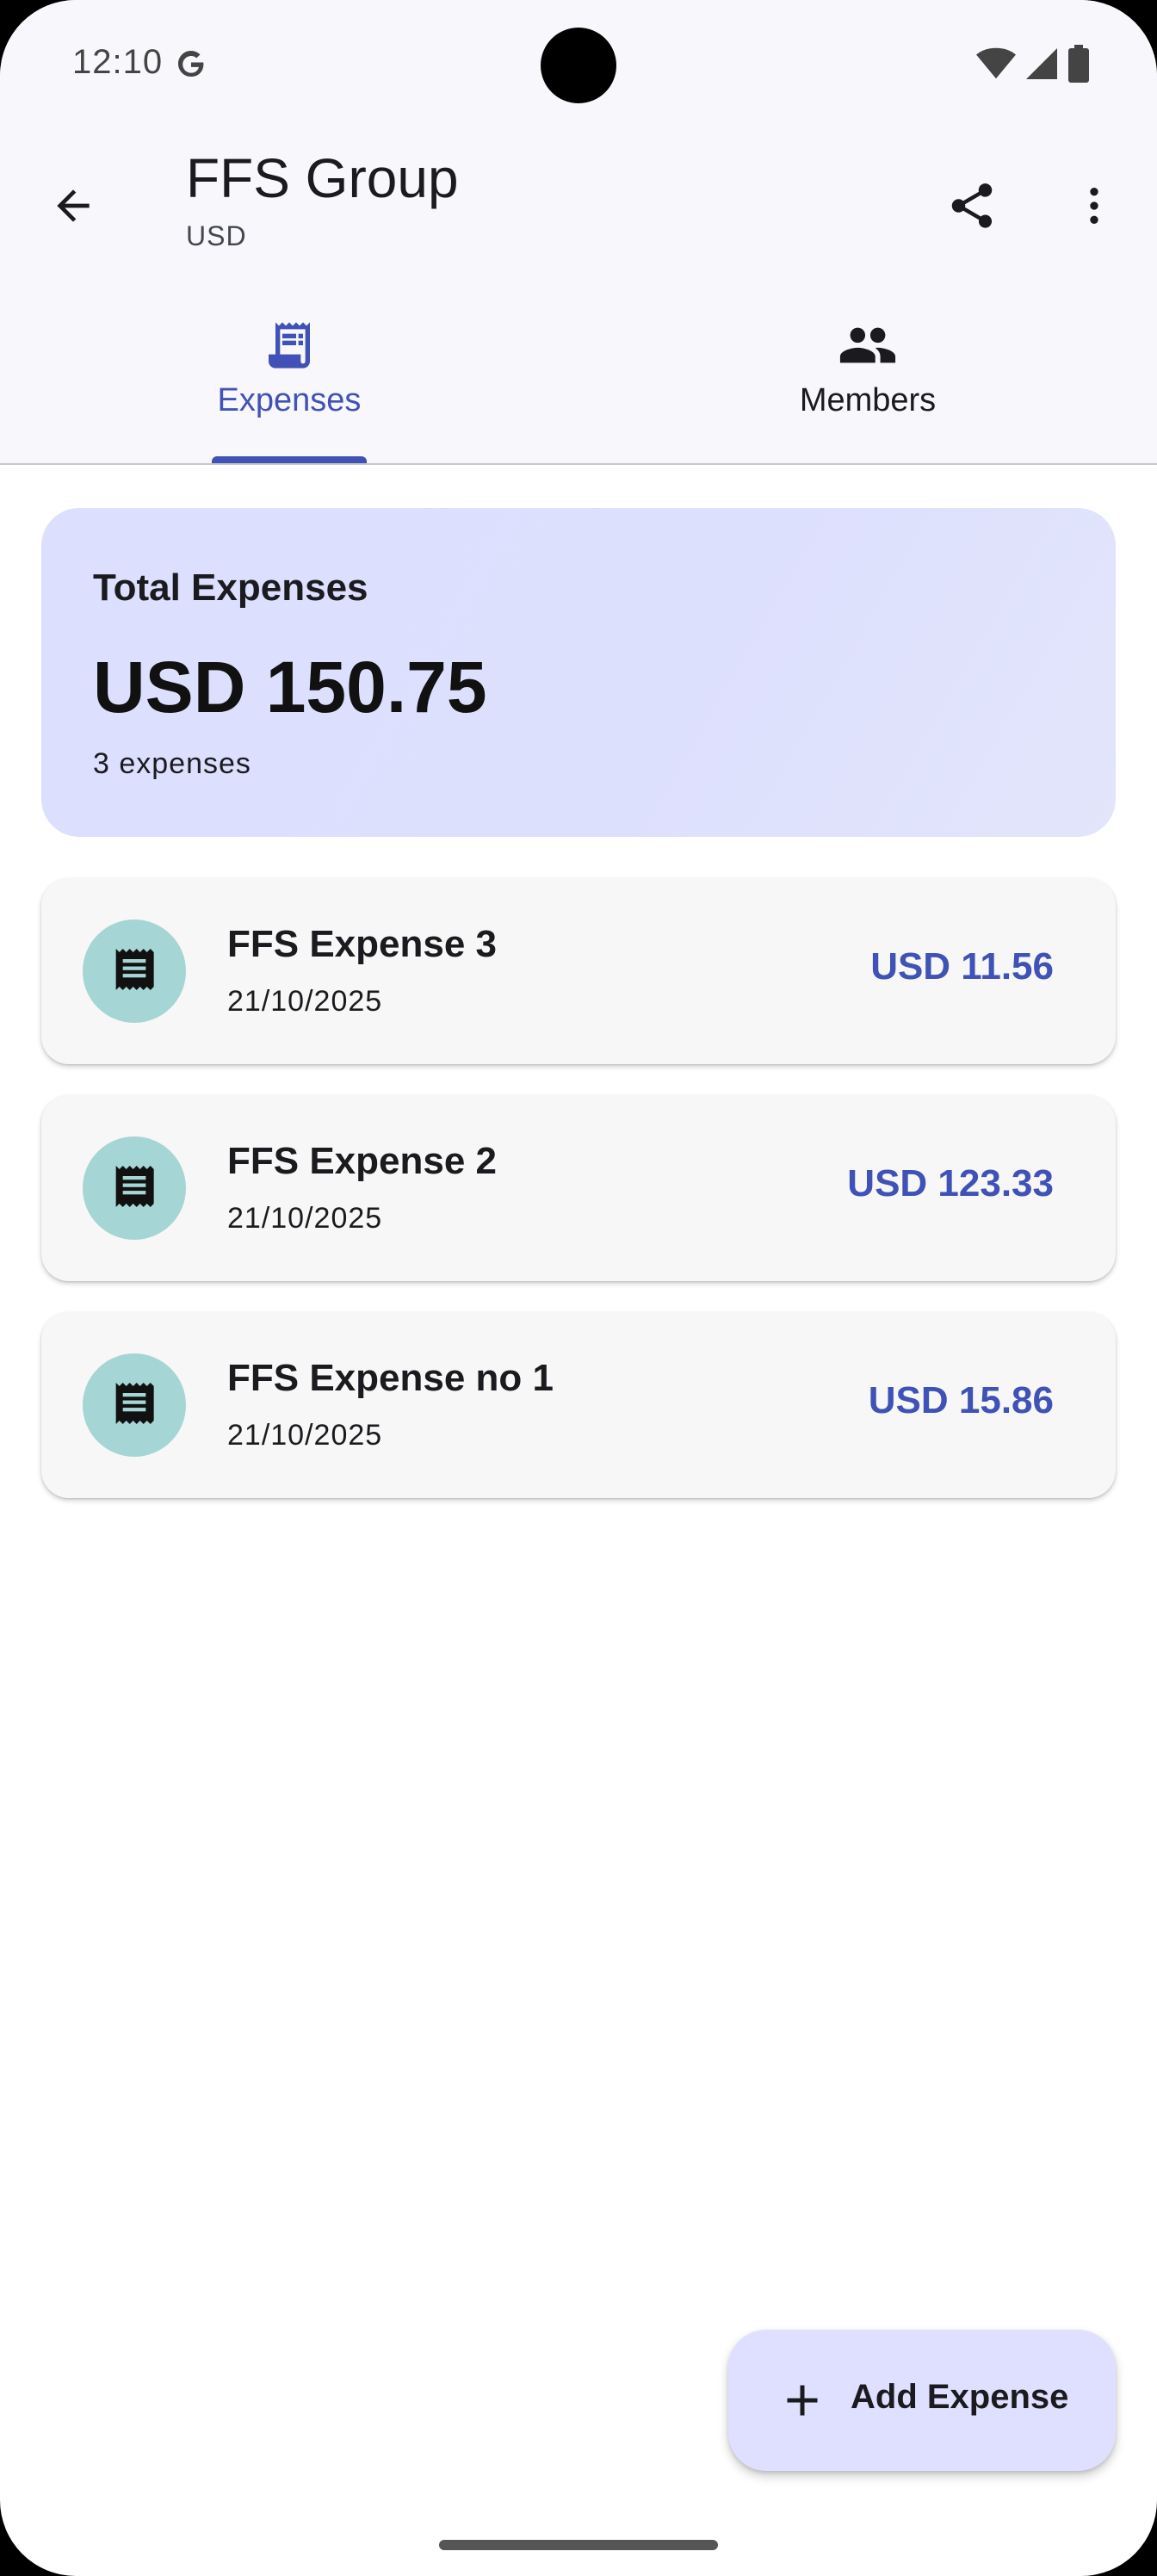 This screenshot has height=2576, width=1157. What do you see at coordinates (1042, 65) in the screenshot?
I see `signal-icon` at bounding box center [1042, 65].